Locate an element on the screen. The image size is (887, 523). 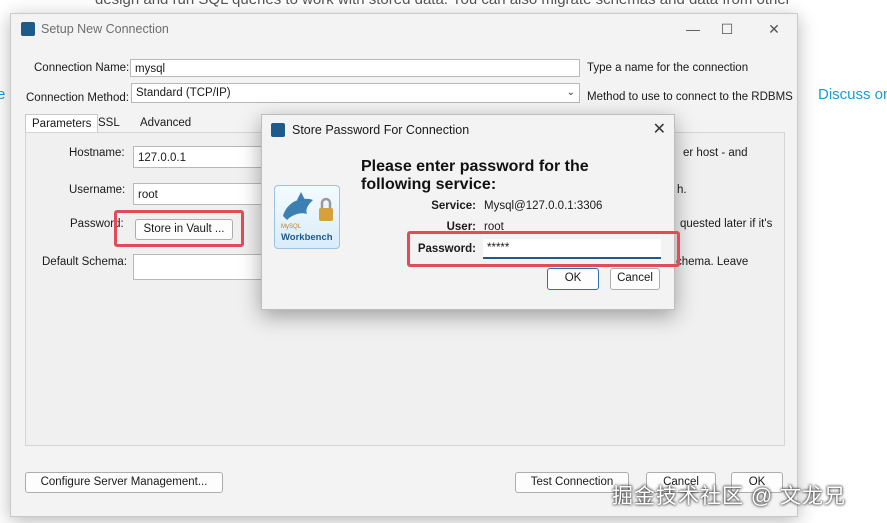
watermark: 掘金技术社区 @ 文龙兄 is located at coordinates (729, 496).